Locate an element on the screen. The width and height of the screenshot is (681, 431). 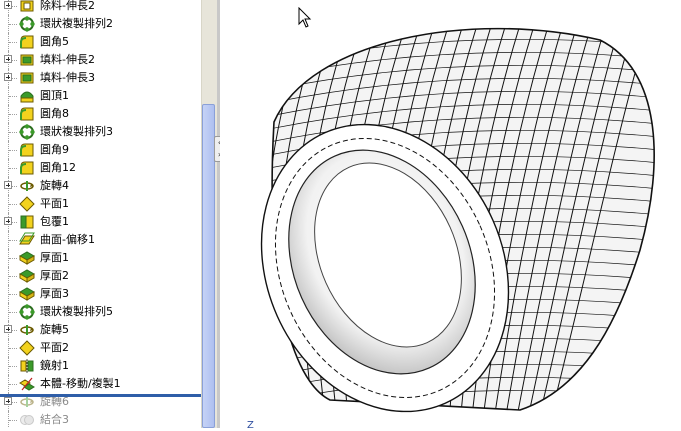
tree-item-label: 填料-伸長2 is located at coordinates (67, 59).